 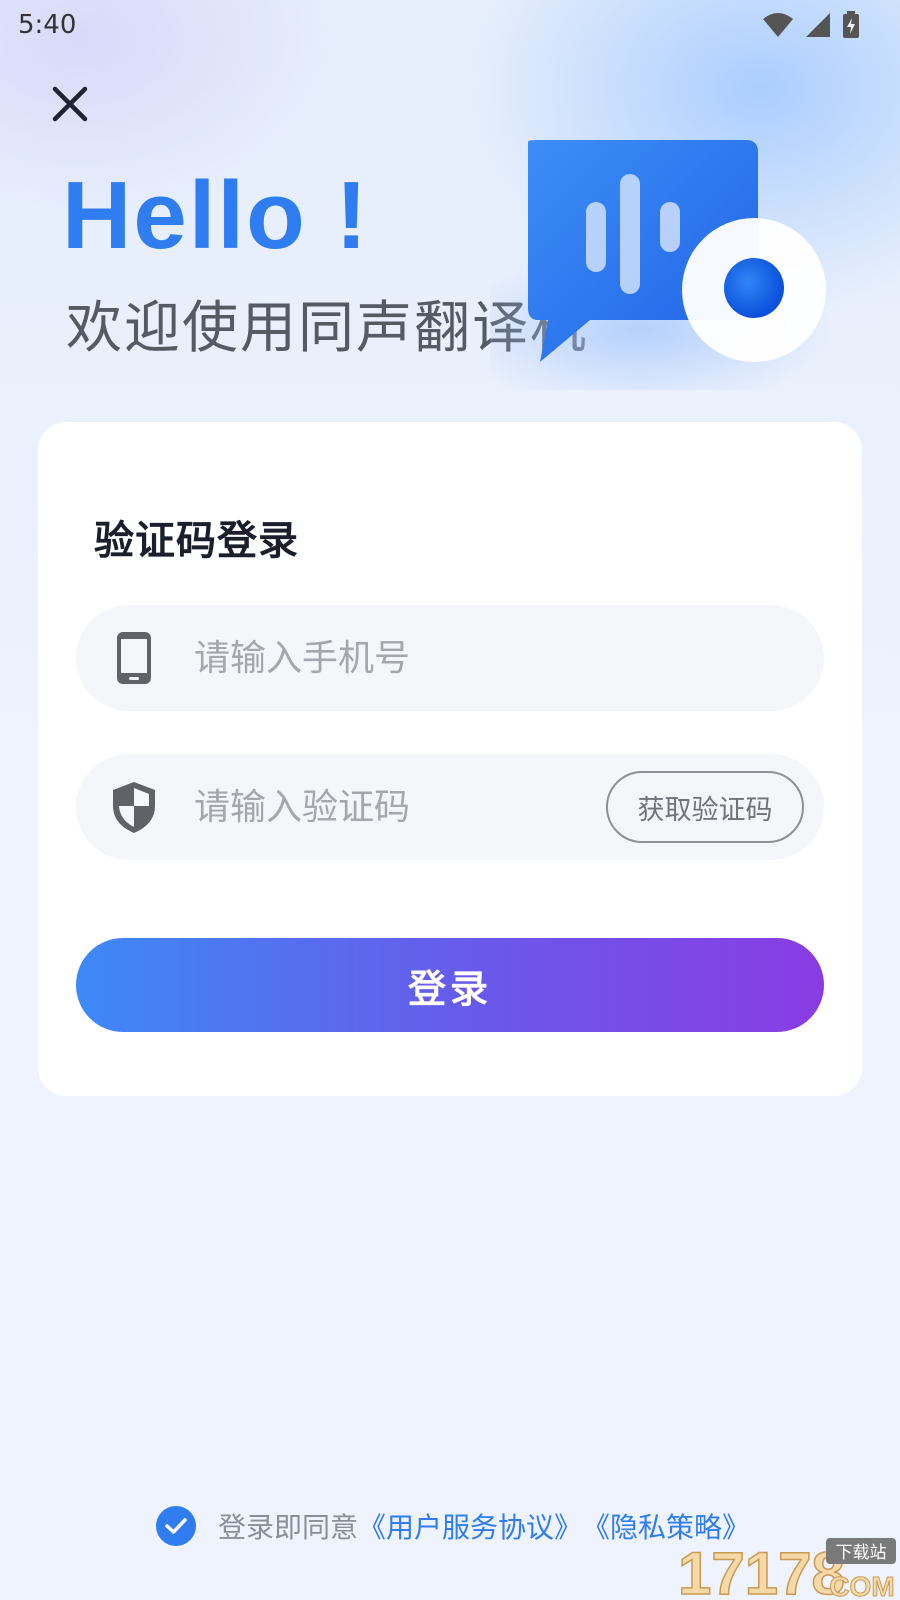 I want to click on close-button, so click(x=70, y=104).